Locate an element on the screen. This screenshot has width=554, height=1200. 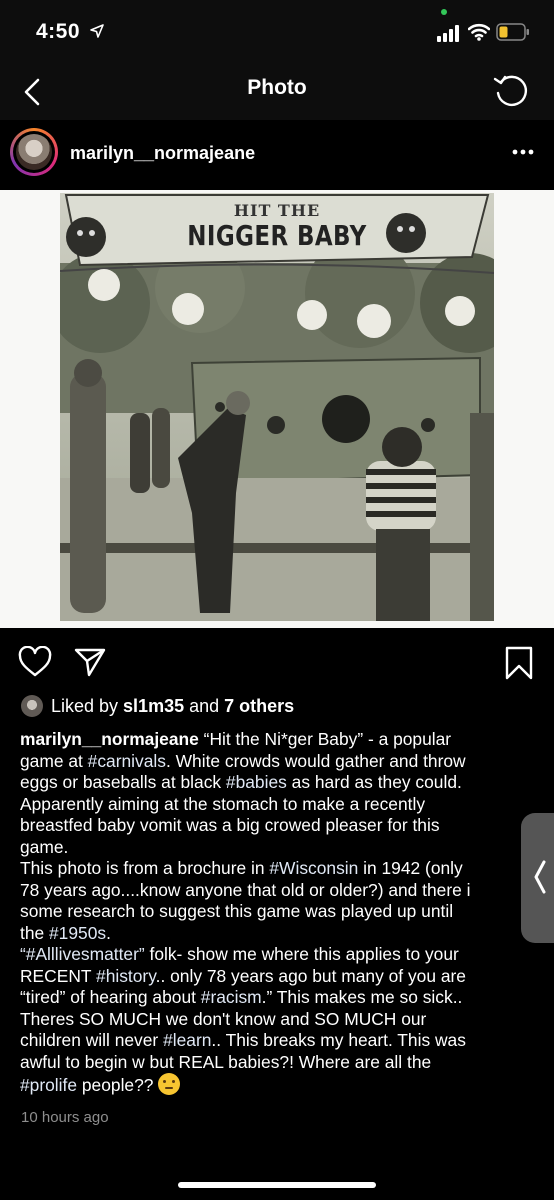
paper-plane-icon is located at coordinates (90, 662).